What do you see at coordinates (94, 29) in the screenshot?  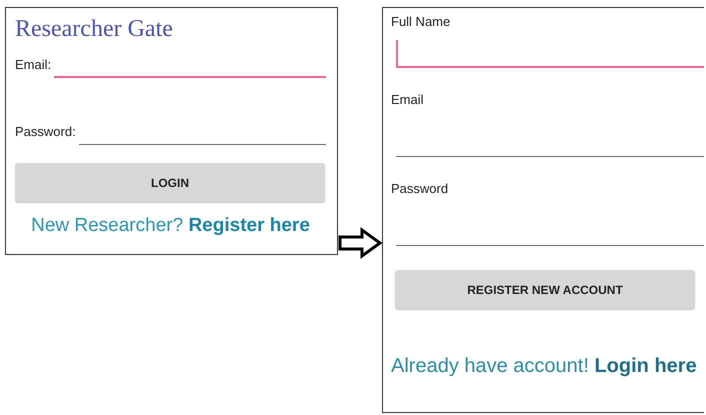 I see `app-title: Researcher Gate` at bounding box center [94, 29].